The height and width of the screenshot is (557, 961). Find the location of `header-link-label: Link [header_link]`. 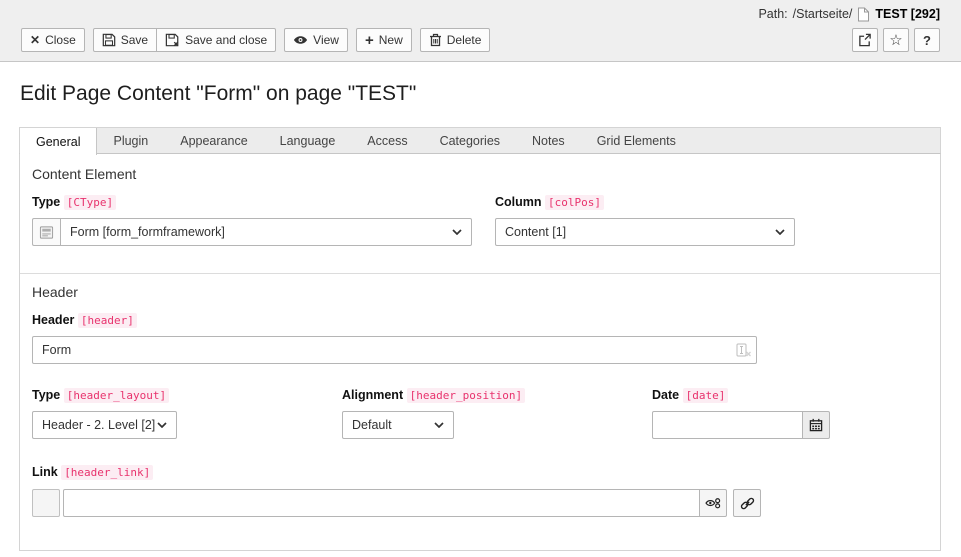

header-link-label: Link [header_link] is located at coordinates (480, 472).